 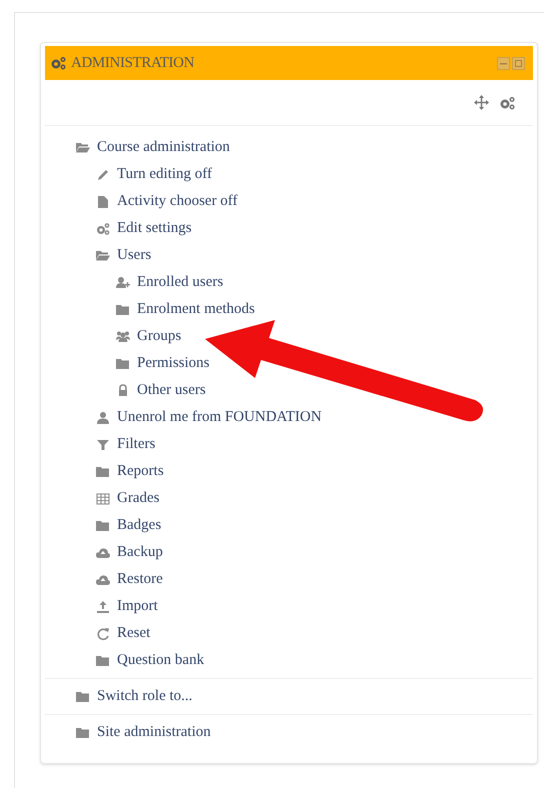 I want to click on tree-item-link: Question bank, so click(x=160, y=660).